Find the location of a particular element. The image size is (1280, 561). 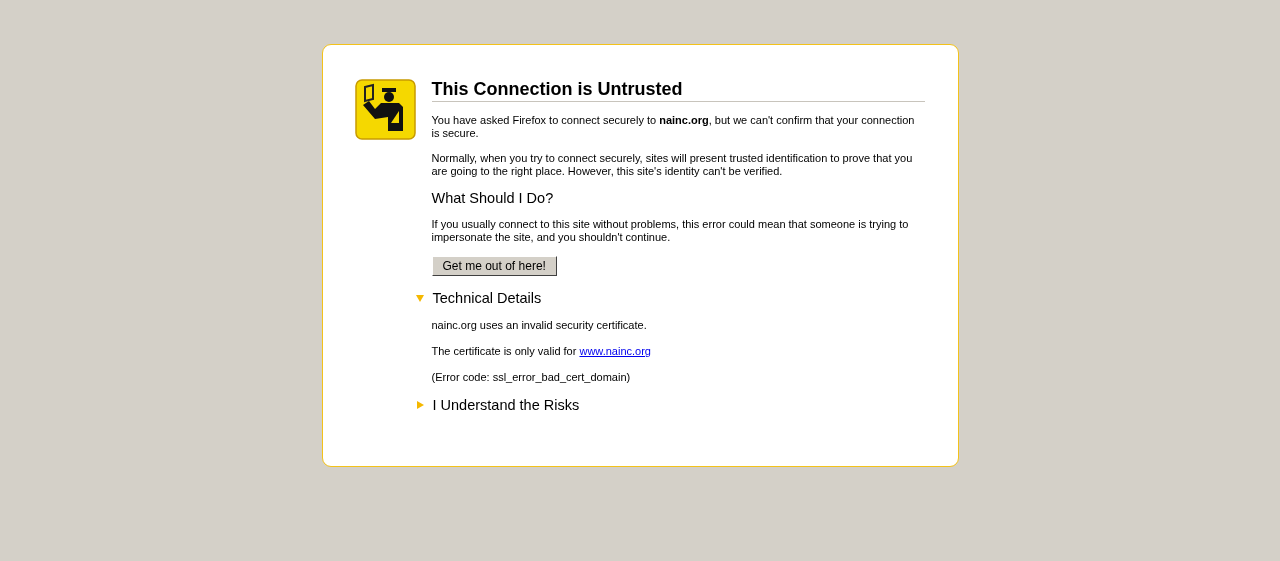

collapsed-triangle-icon is located at coordinates (419, 405).